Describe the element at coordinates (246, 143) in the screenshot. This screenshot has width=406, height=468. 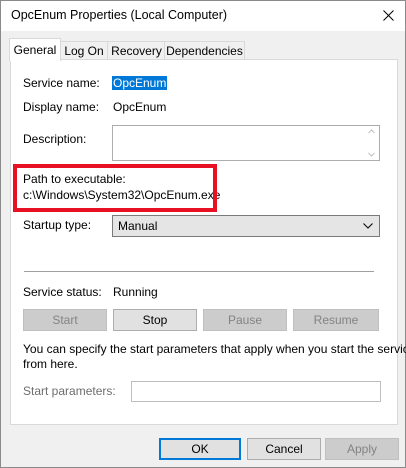
I see `description-field` at that location.